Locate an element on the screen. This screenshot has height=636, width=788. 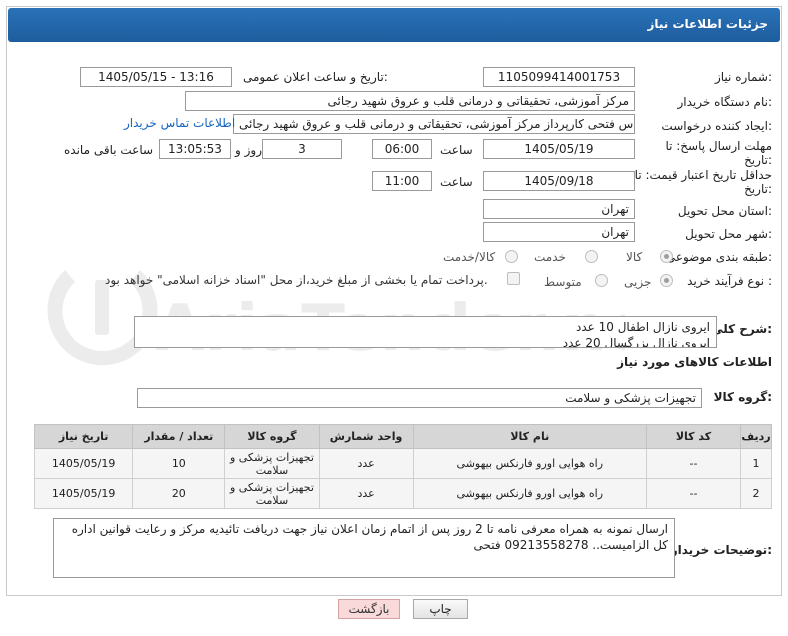
announce-field: 1405/05/15 - 13:16 is located at coordinates (156, 77).